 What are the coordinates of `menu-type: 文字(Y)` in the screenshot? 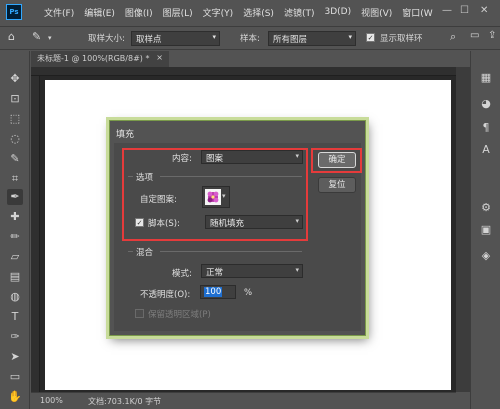 It's located at (218, 12).